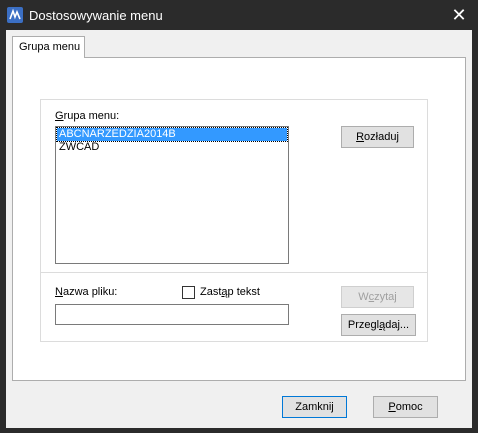 The image size is (478, 433). I want to click on replace-text-checkbox, so click(188, 292).